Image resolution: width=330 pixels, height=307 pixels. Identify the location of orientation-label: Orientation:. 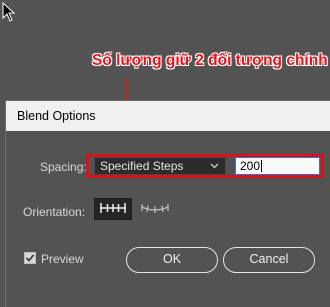
(54, 212).